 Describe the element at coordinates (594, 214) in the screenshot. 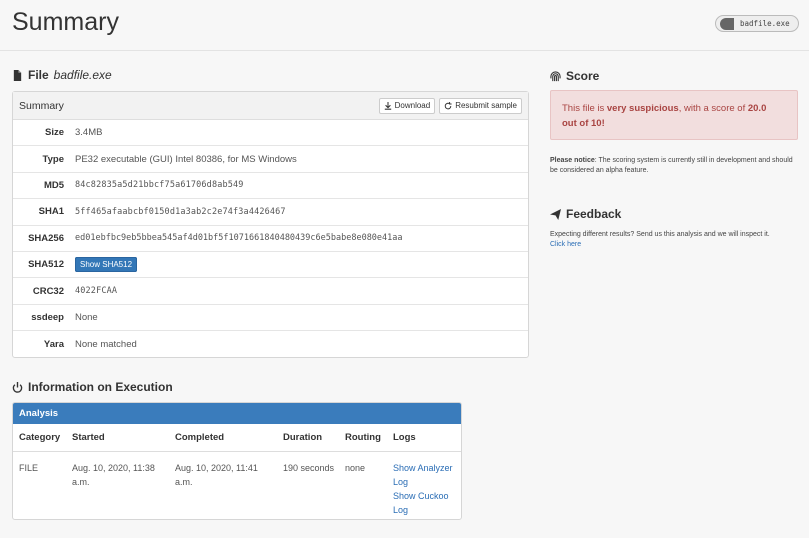

I see `feedback-heading-label: Feedback` at that location.